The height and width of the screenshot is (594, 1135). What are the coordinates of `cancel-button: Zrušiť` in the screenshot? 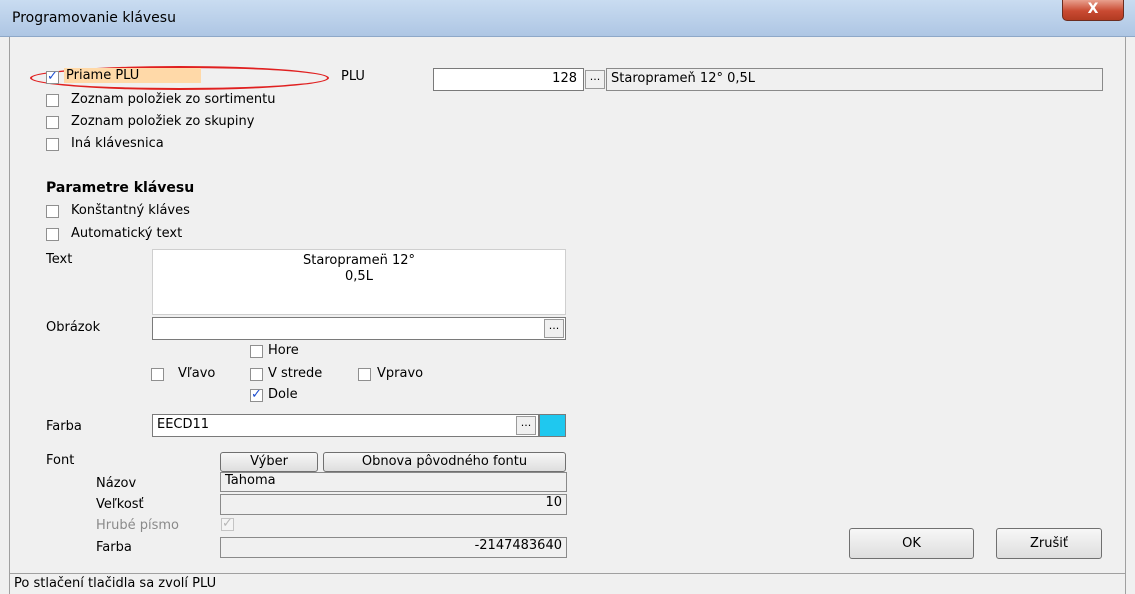 It's located at (1049, 543).